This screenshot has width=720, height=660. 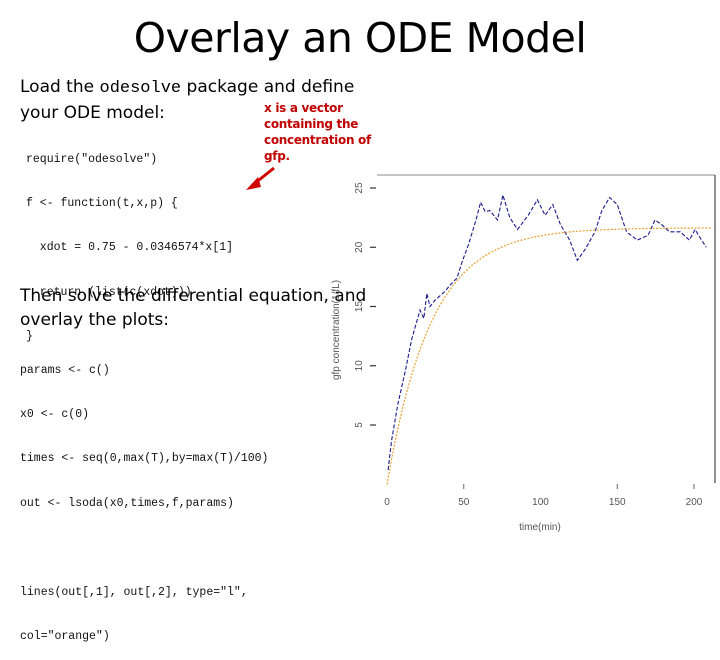 I want to click on x-tick-label: 150, so click(x=617, y=502).